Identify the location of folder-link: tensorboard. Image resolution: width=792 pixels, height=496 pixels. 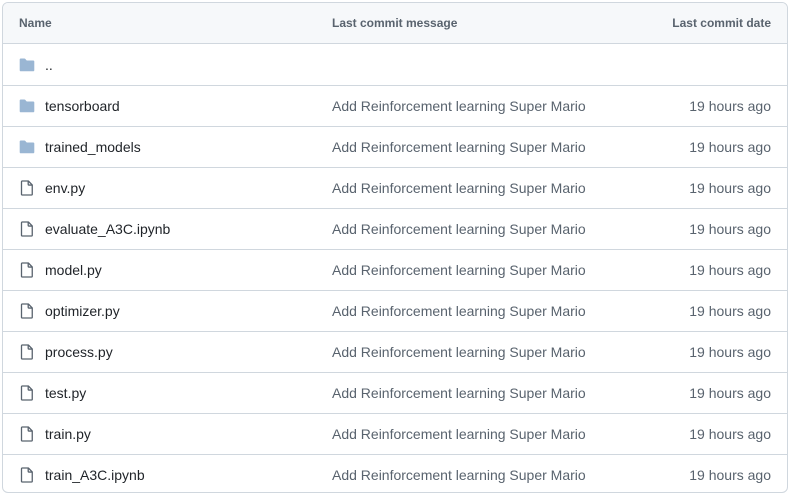
(82, 106).